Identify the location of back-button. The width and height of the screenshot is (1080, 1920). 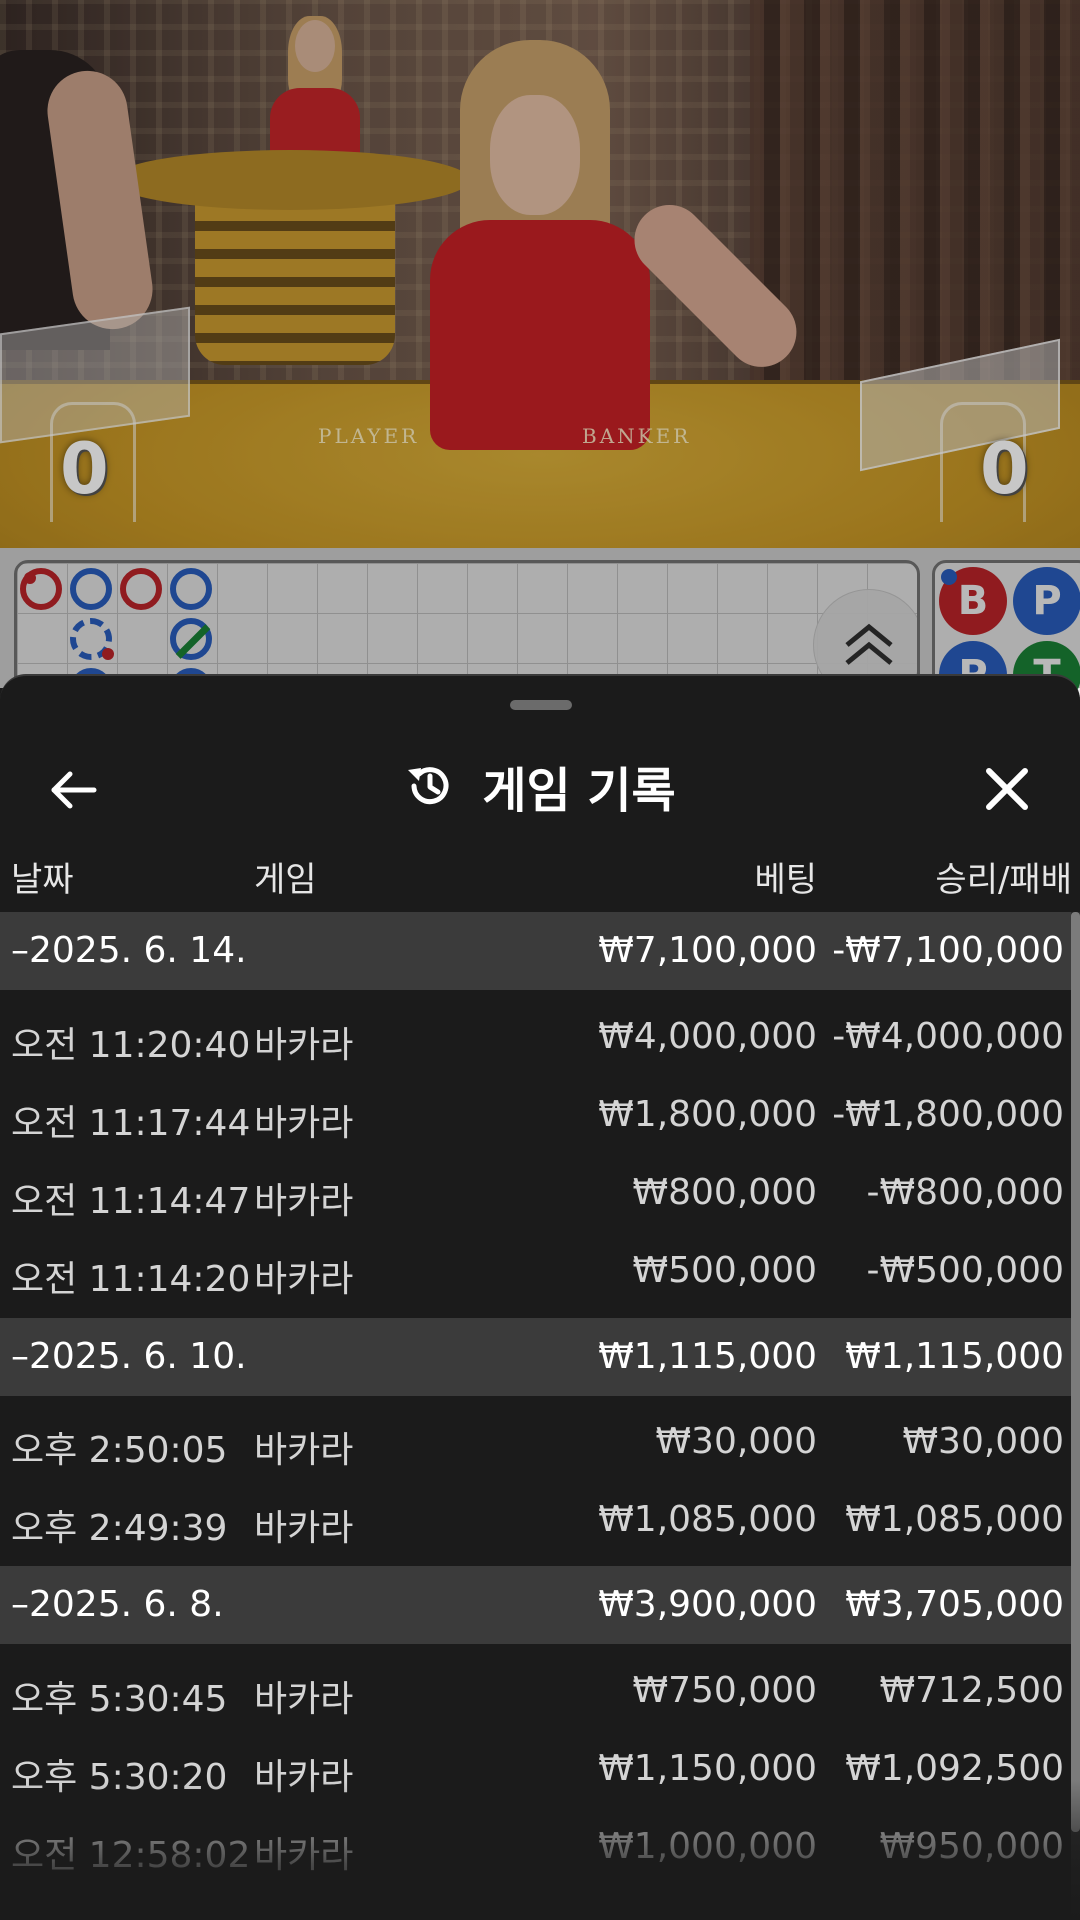
(74, 790).